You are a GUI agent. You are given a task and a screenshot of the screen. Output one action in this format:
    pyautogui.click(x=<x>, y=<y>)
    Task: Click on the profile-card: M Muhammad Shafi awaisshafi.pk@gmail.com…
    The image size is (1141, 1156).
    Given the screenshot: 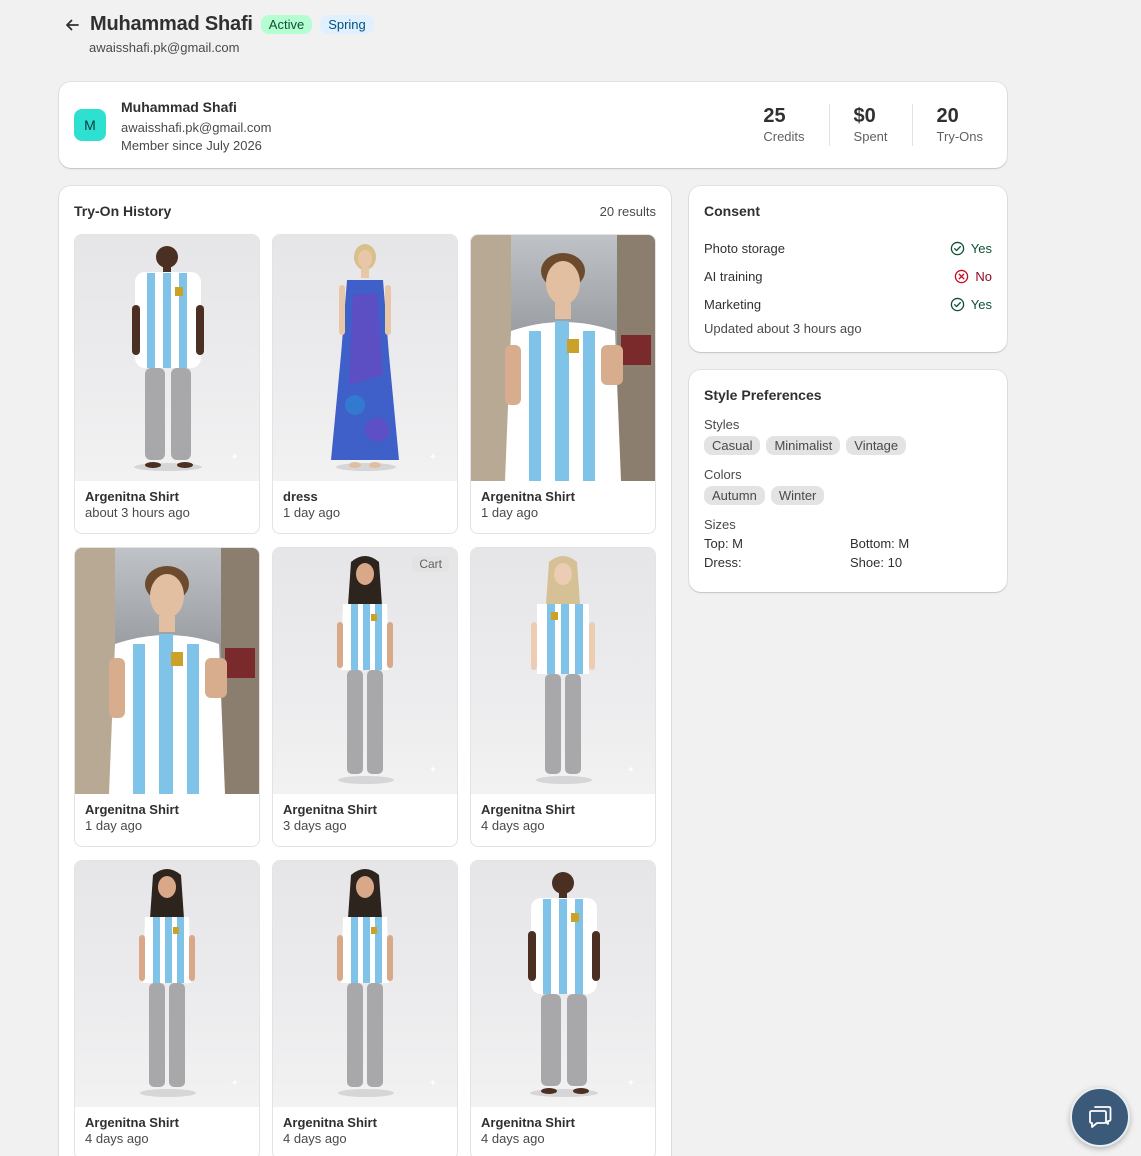 What is the action you would take?
    pyautogui.click(x=533, y=125)
    